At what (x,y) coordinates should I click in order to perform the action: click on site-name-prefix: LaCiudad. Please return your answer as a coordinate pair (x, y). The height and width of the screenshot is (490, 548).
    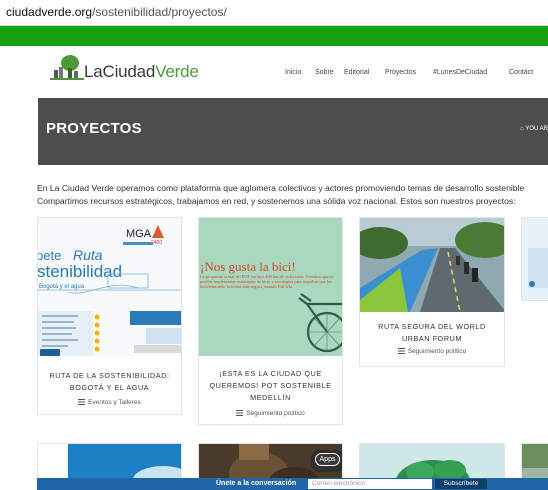
    Looking at the image, I should click on (120, 71).